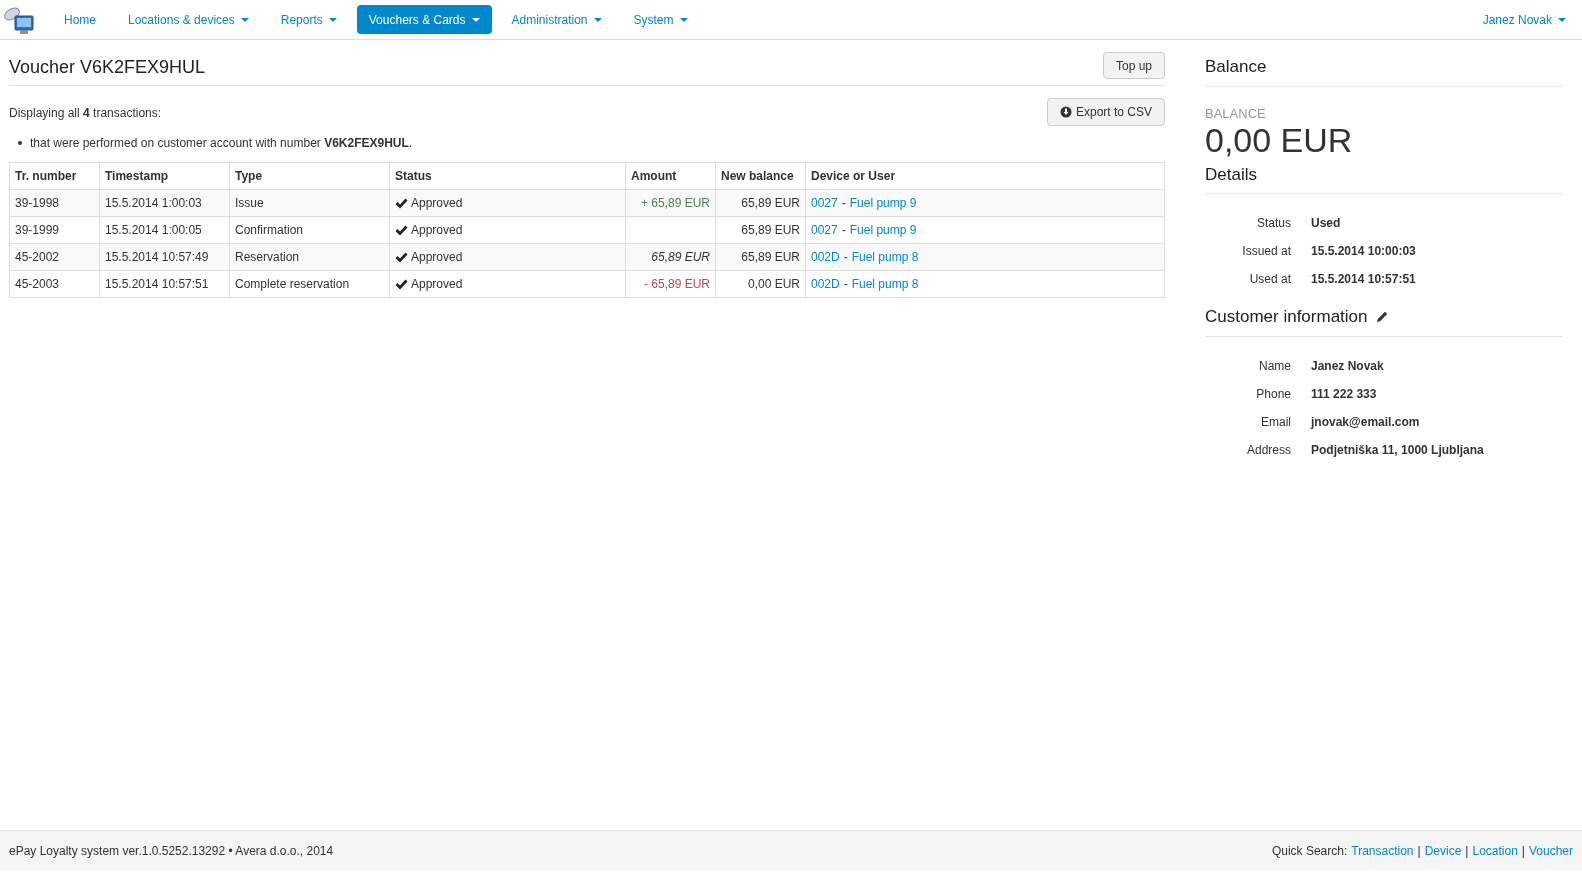 The width and height of the screenshot is (1582, 887). I want to click on quick-search-label: Quick Search:, so click(1309, 851).